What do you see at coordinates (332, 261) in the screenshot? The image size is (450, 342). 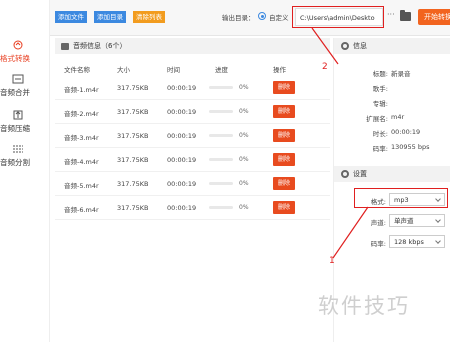 I see `annotation-1: 1` at bounding box center [332, 261].